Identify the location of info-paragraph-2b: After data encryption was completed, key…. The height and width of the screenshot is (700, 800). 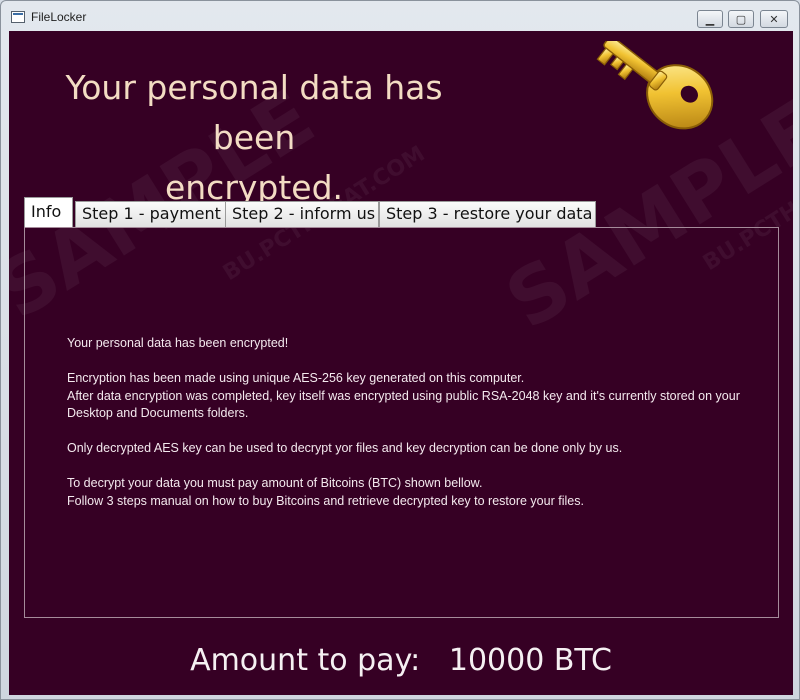
(403, 404).